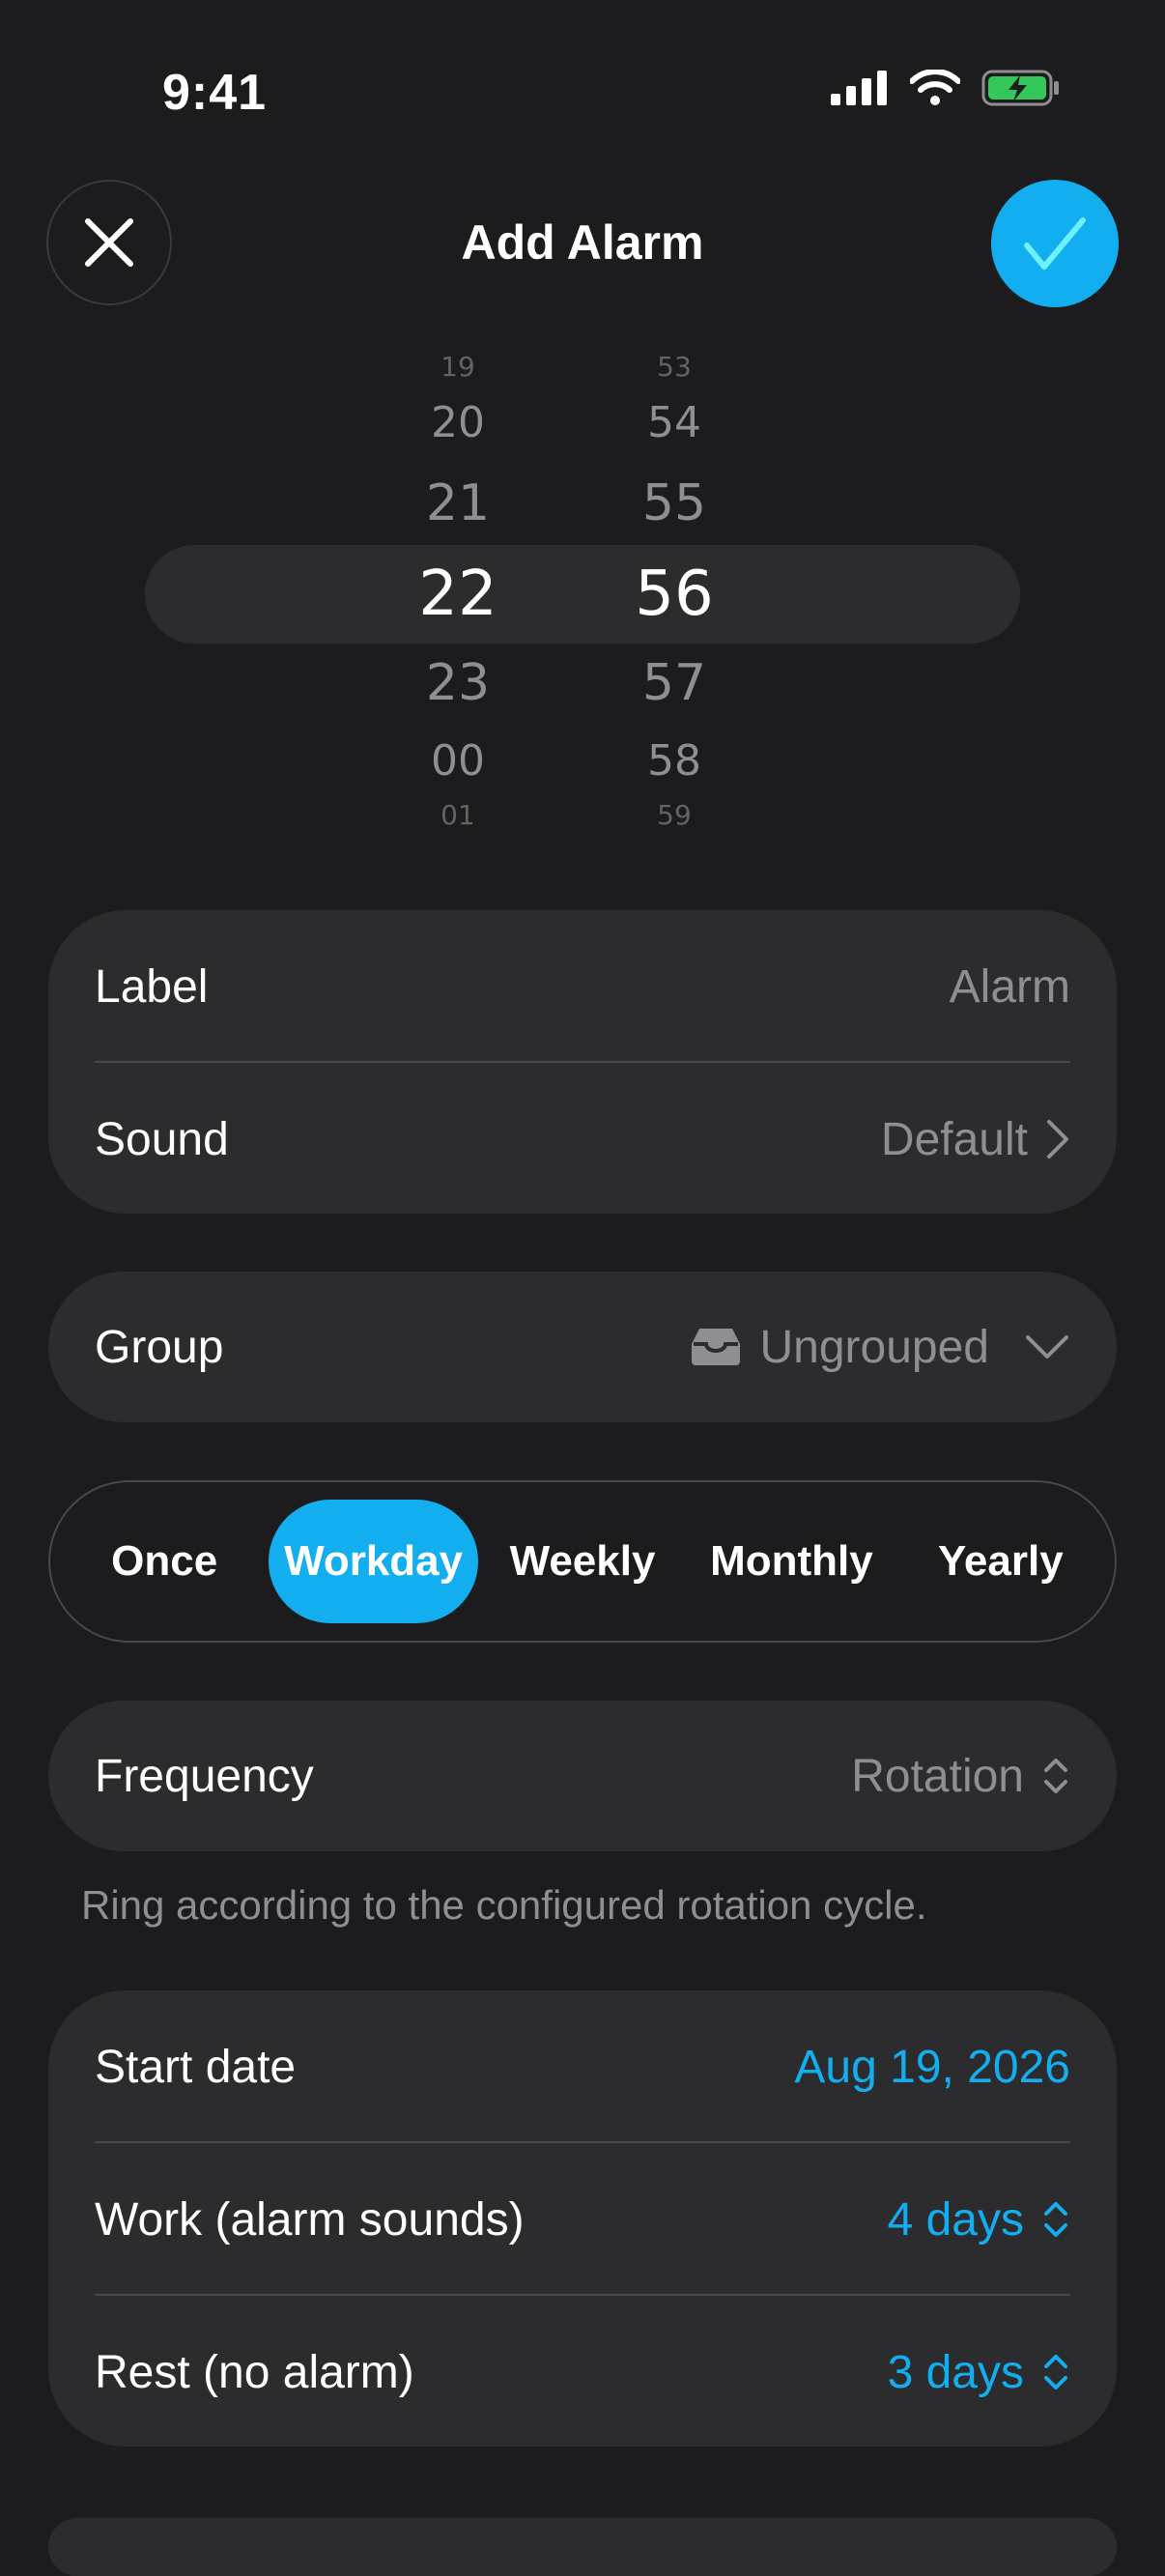 The image size is (1165, 2576). I want to click on label-sound-card: Label Alarm Sound Default, so click(582, 1062).